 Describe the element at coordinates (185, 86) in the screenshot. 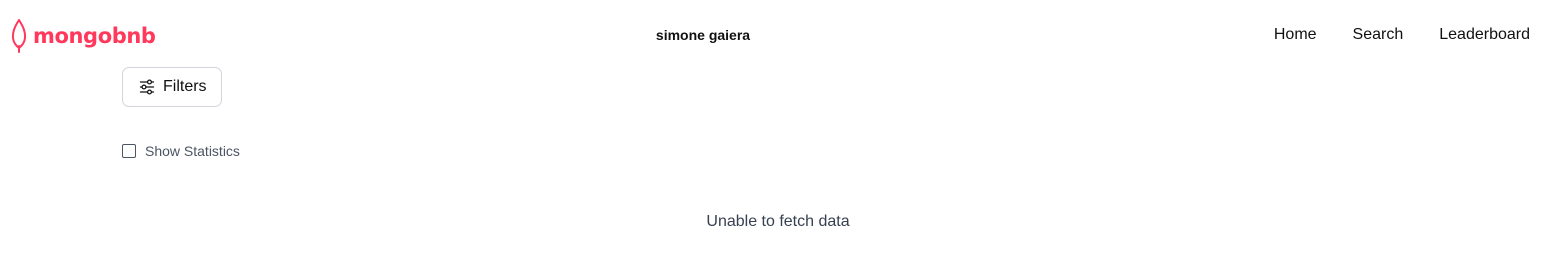

I see `filters-label: Filters` at that location.